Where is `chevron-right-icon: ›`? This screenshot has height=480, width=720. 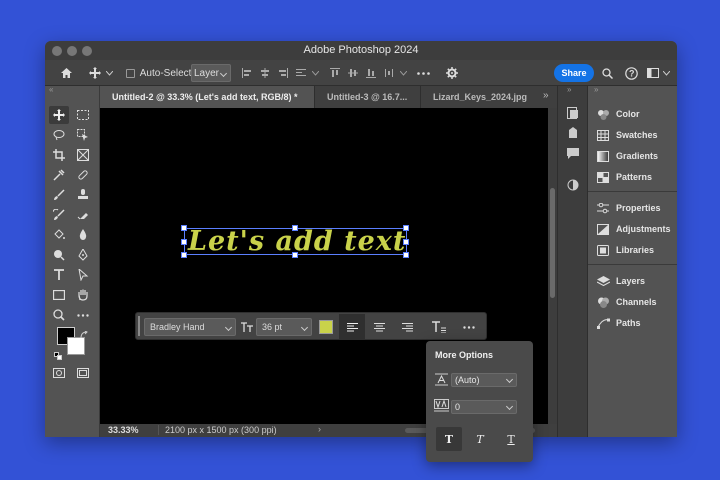 chevron-right-icon: › is located at coordinates (319, 429).